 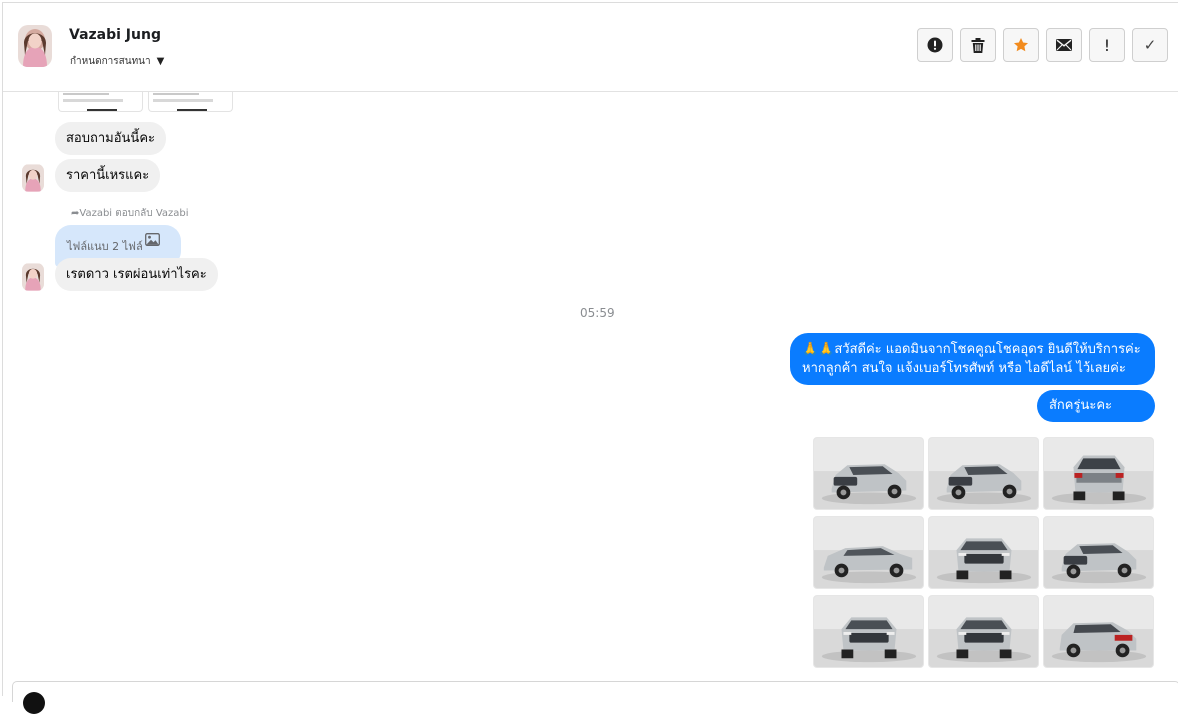 I want to click on contact-avatar, so click(x=35, y=46).